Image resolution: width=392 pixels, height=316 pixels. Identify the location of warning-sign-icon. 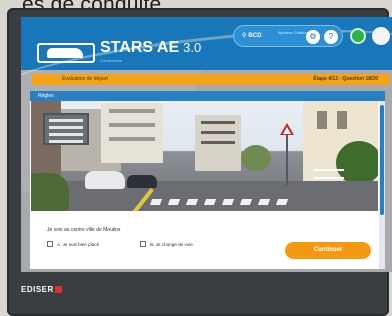
(287, 129).